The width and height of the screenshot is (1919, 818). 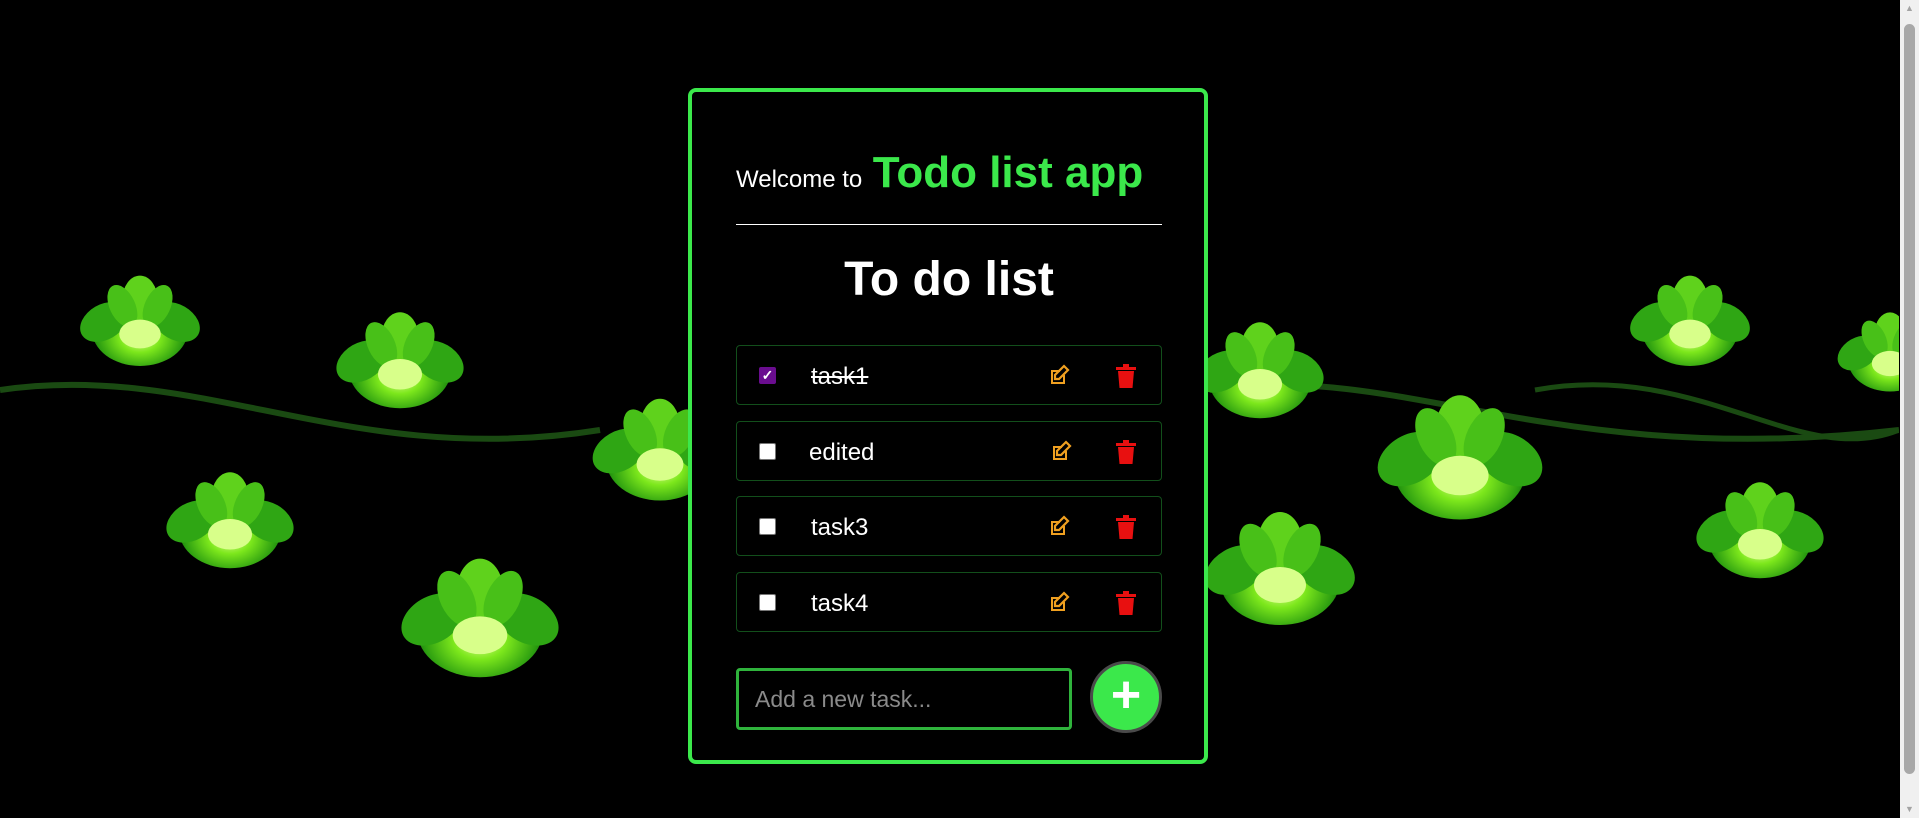 I want to click on add-task-button: +, so click(x=1126, y=697).